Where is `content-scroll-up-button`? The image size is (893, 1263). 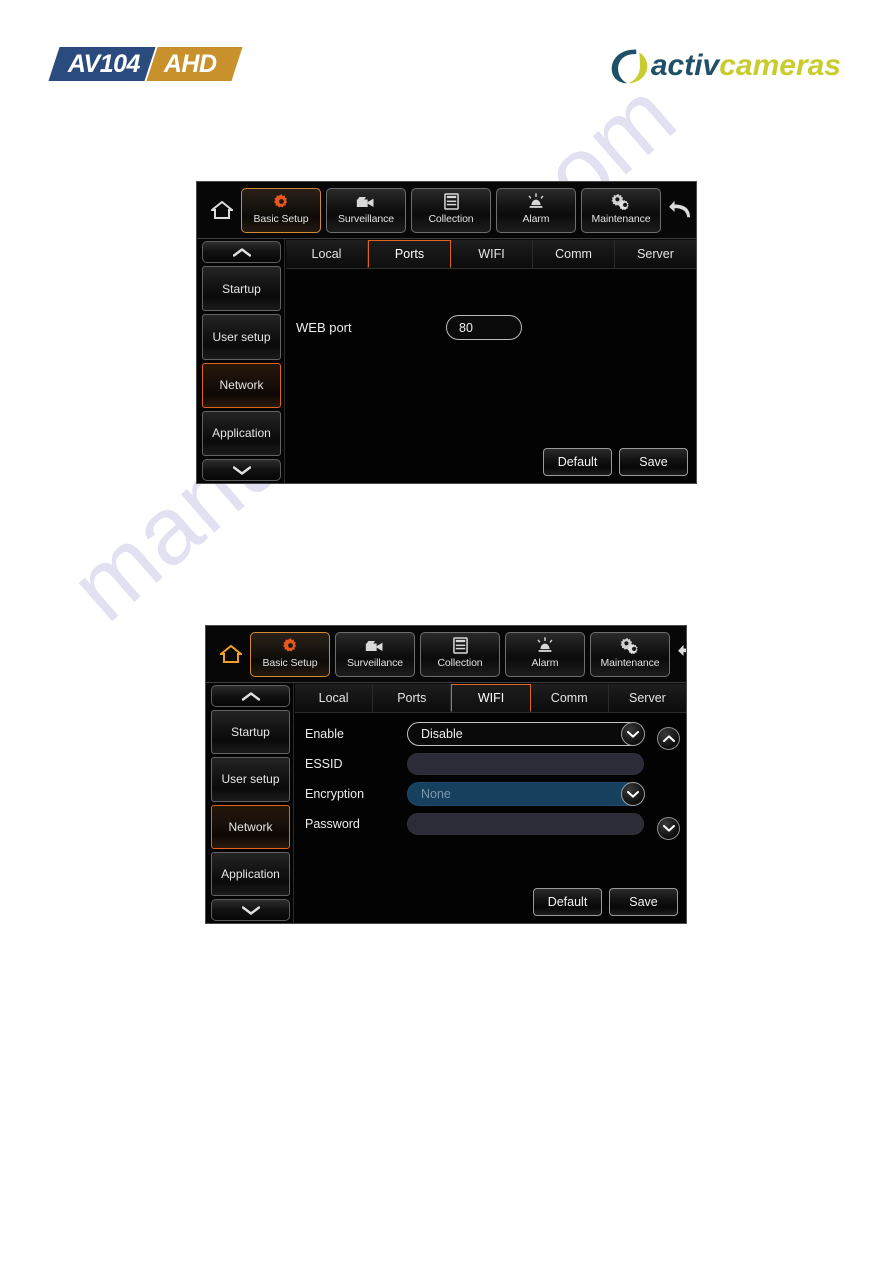 content-scroll-up-button is located at coordinates (668, 738).